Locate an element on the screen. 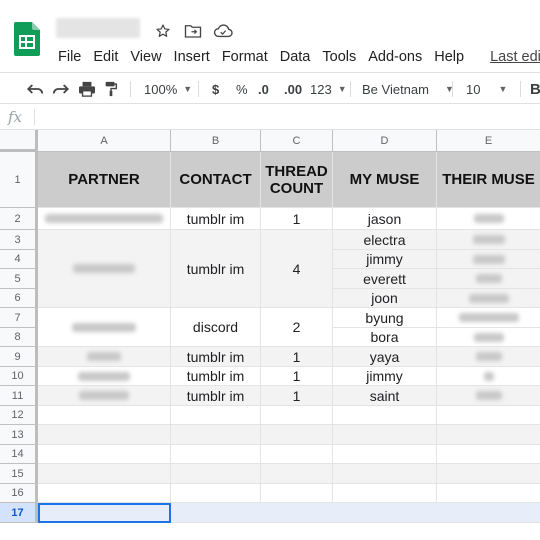 This screenshot has width=540, height=540. row-header: 9 is located at coordinates (19, 357).